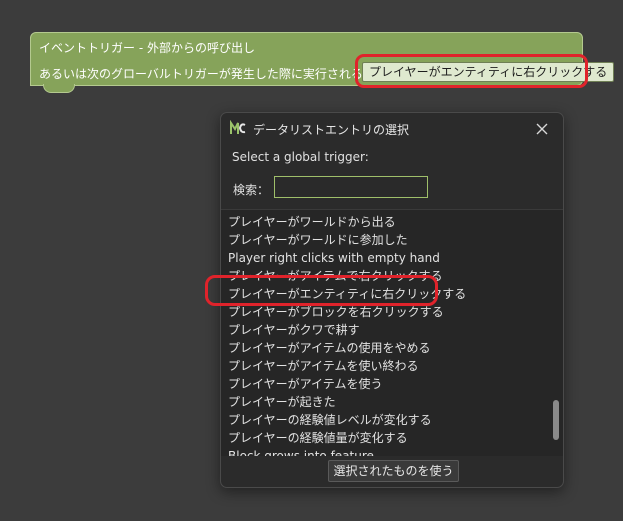 Image resolution: width=623 pixels, height=521 pixels. Describe the element at coordinates (321, 290) in the screenshot. I see `highlight-annotation-list-item` at that location.